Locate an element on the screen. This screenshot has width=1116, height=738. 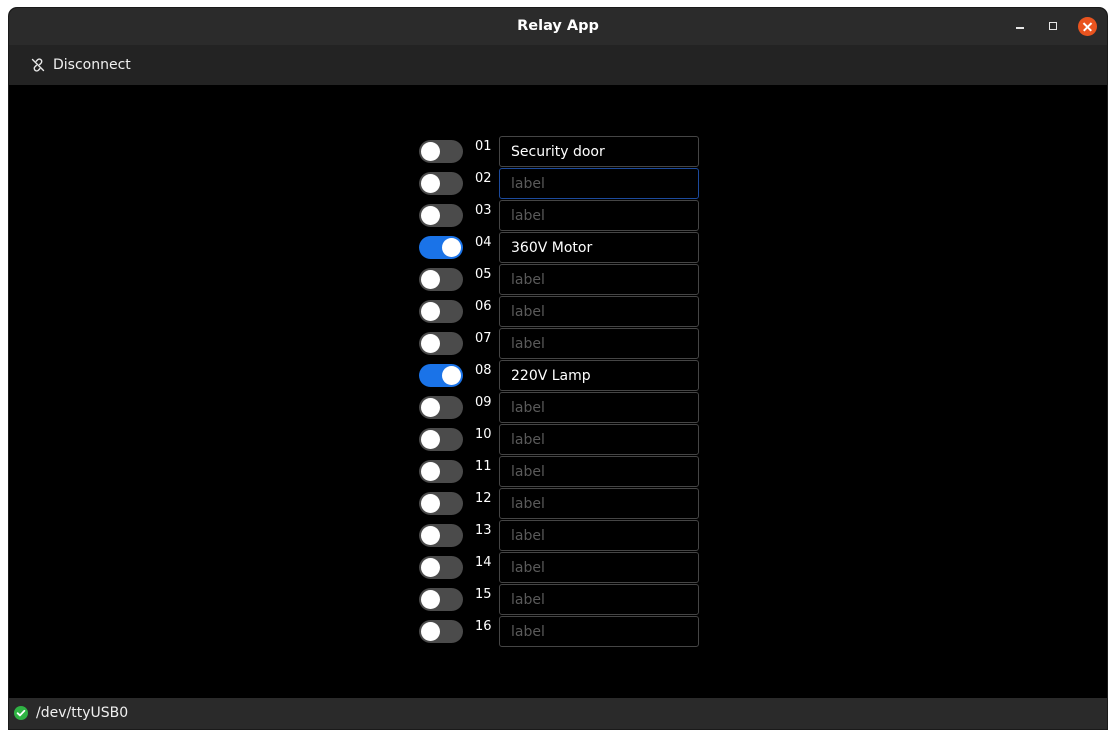
relay-row: 06 is located at coordinates (568, 312).